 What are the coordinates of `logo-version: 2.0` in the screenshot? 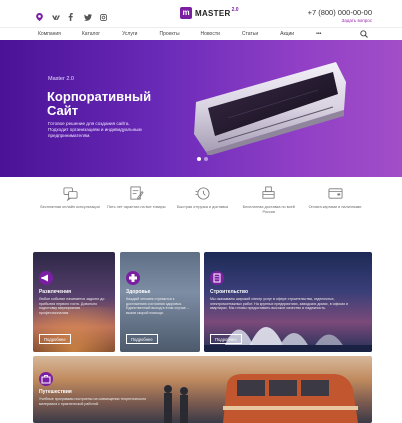 It's located at (235, 10).